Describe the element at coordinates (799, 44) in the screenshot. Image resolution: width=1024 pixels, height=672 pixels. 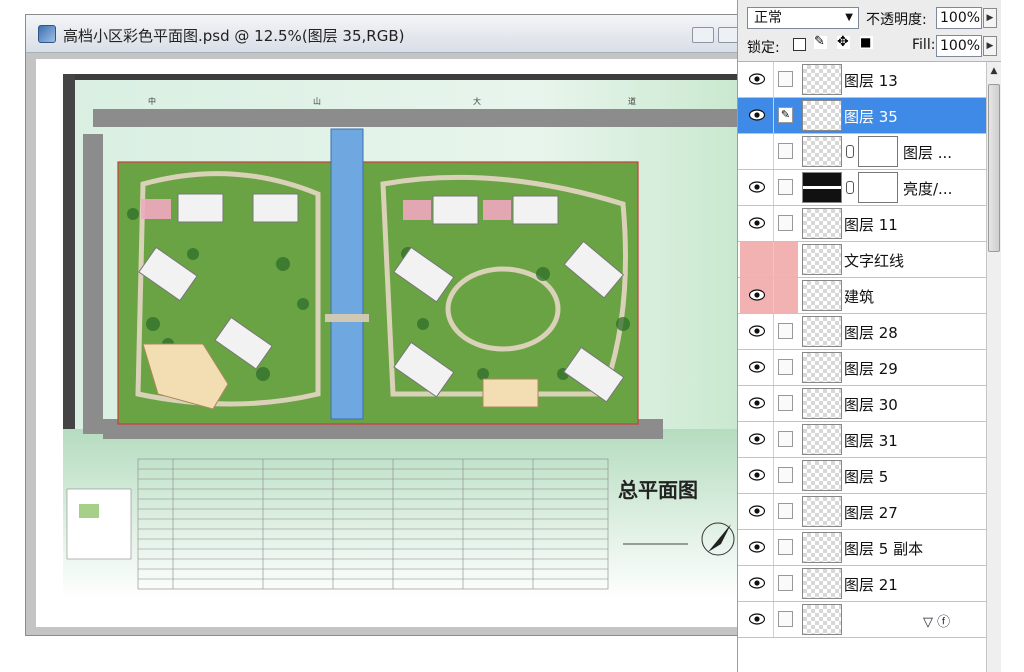
I see `lock-transparent-icon` at that location.